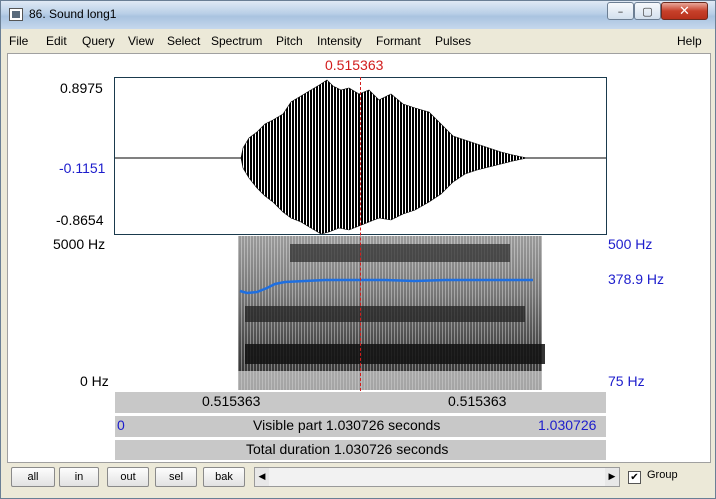 Image resolution: width=716 pixels, height=499 pixels. I want to click on zoom-out-button: out, so click(128, 477).